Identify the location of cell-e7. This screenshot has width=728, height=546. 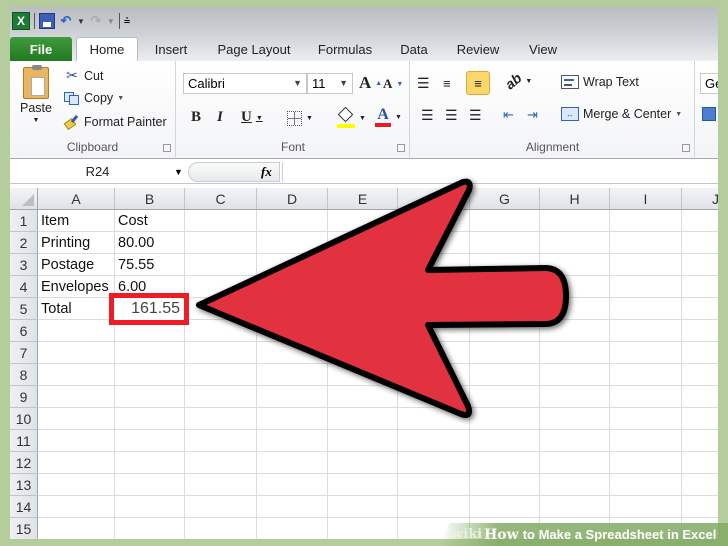
(363, 353).